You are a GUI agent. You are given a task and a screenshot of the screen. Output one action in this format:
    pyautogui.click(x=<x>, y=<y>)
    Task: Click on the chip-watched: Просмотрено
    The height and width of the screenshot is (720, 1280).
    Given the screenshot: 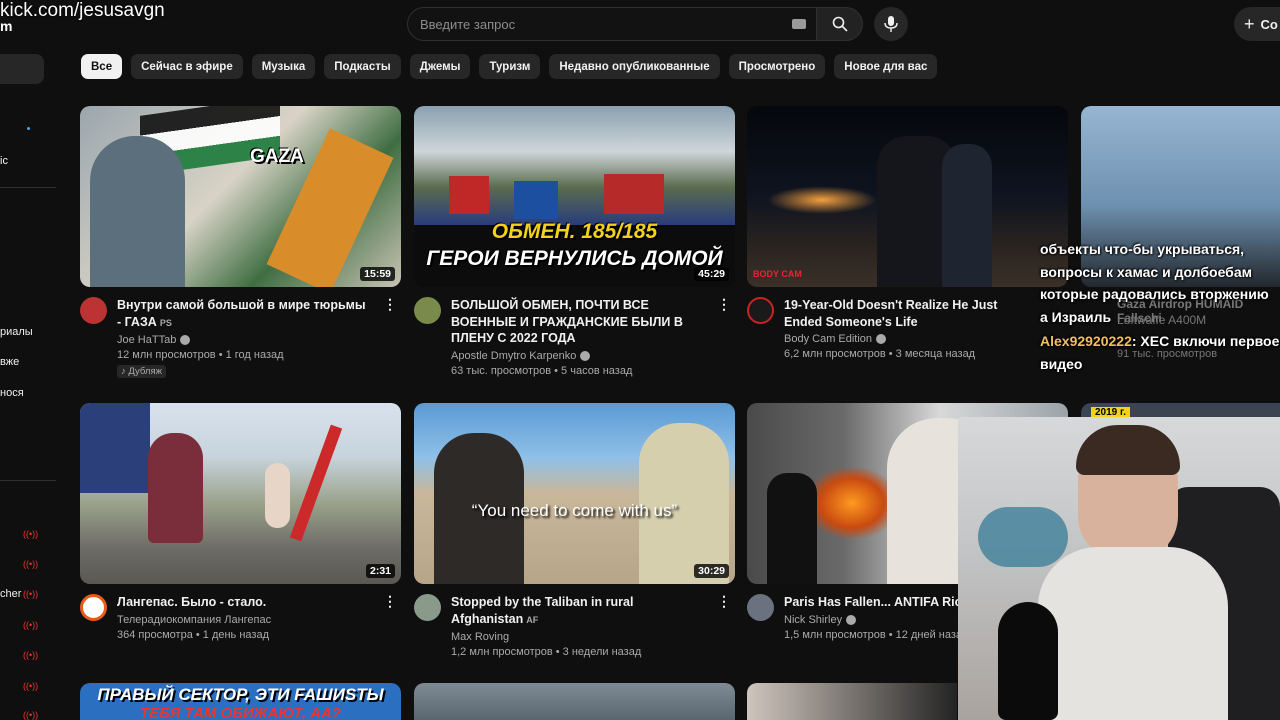 What is the action you would take?
    pyautogui.click(x=777, y=66)
    